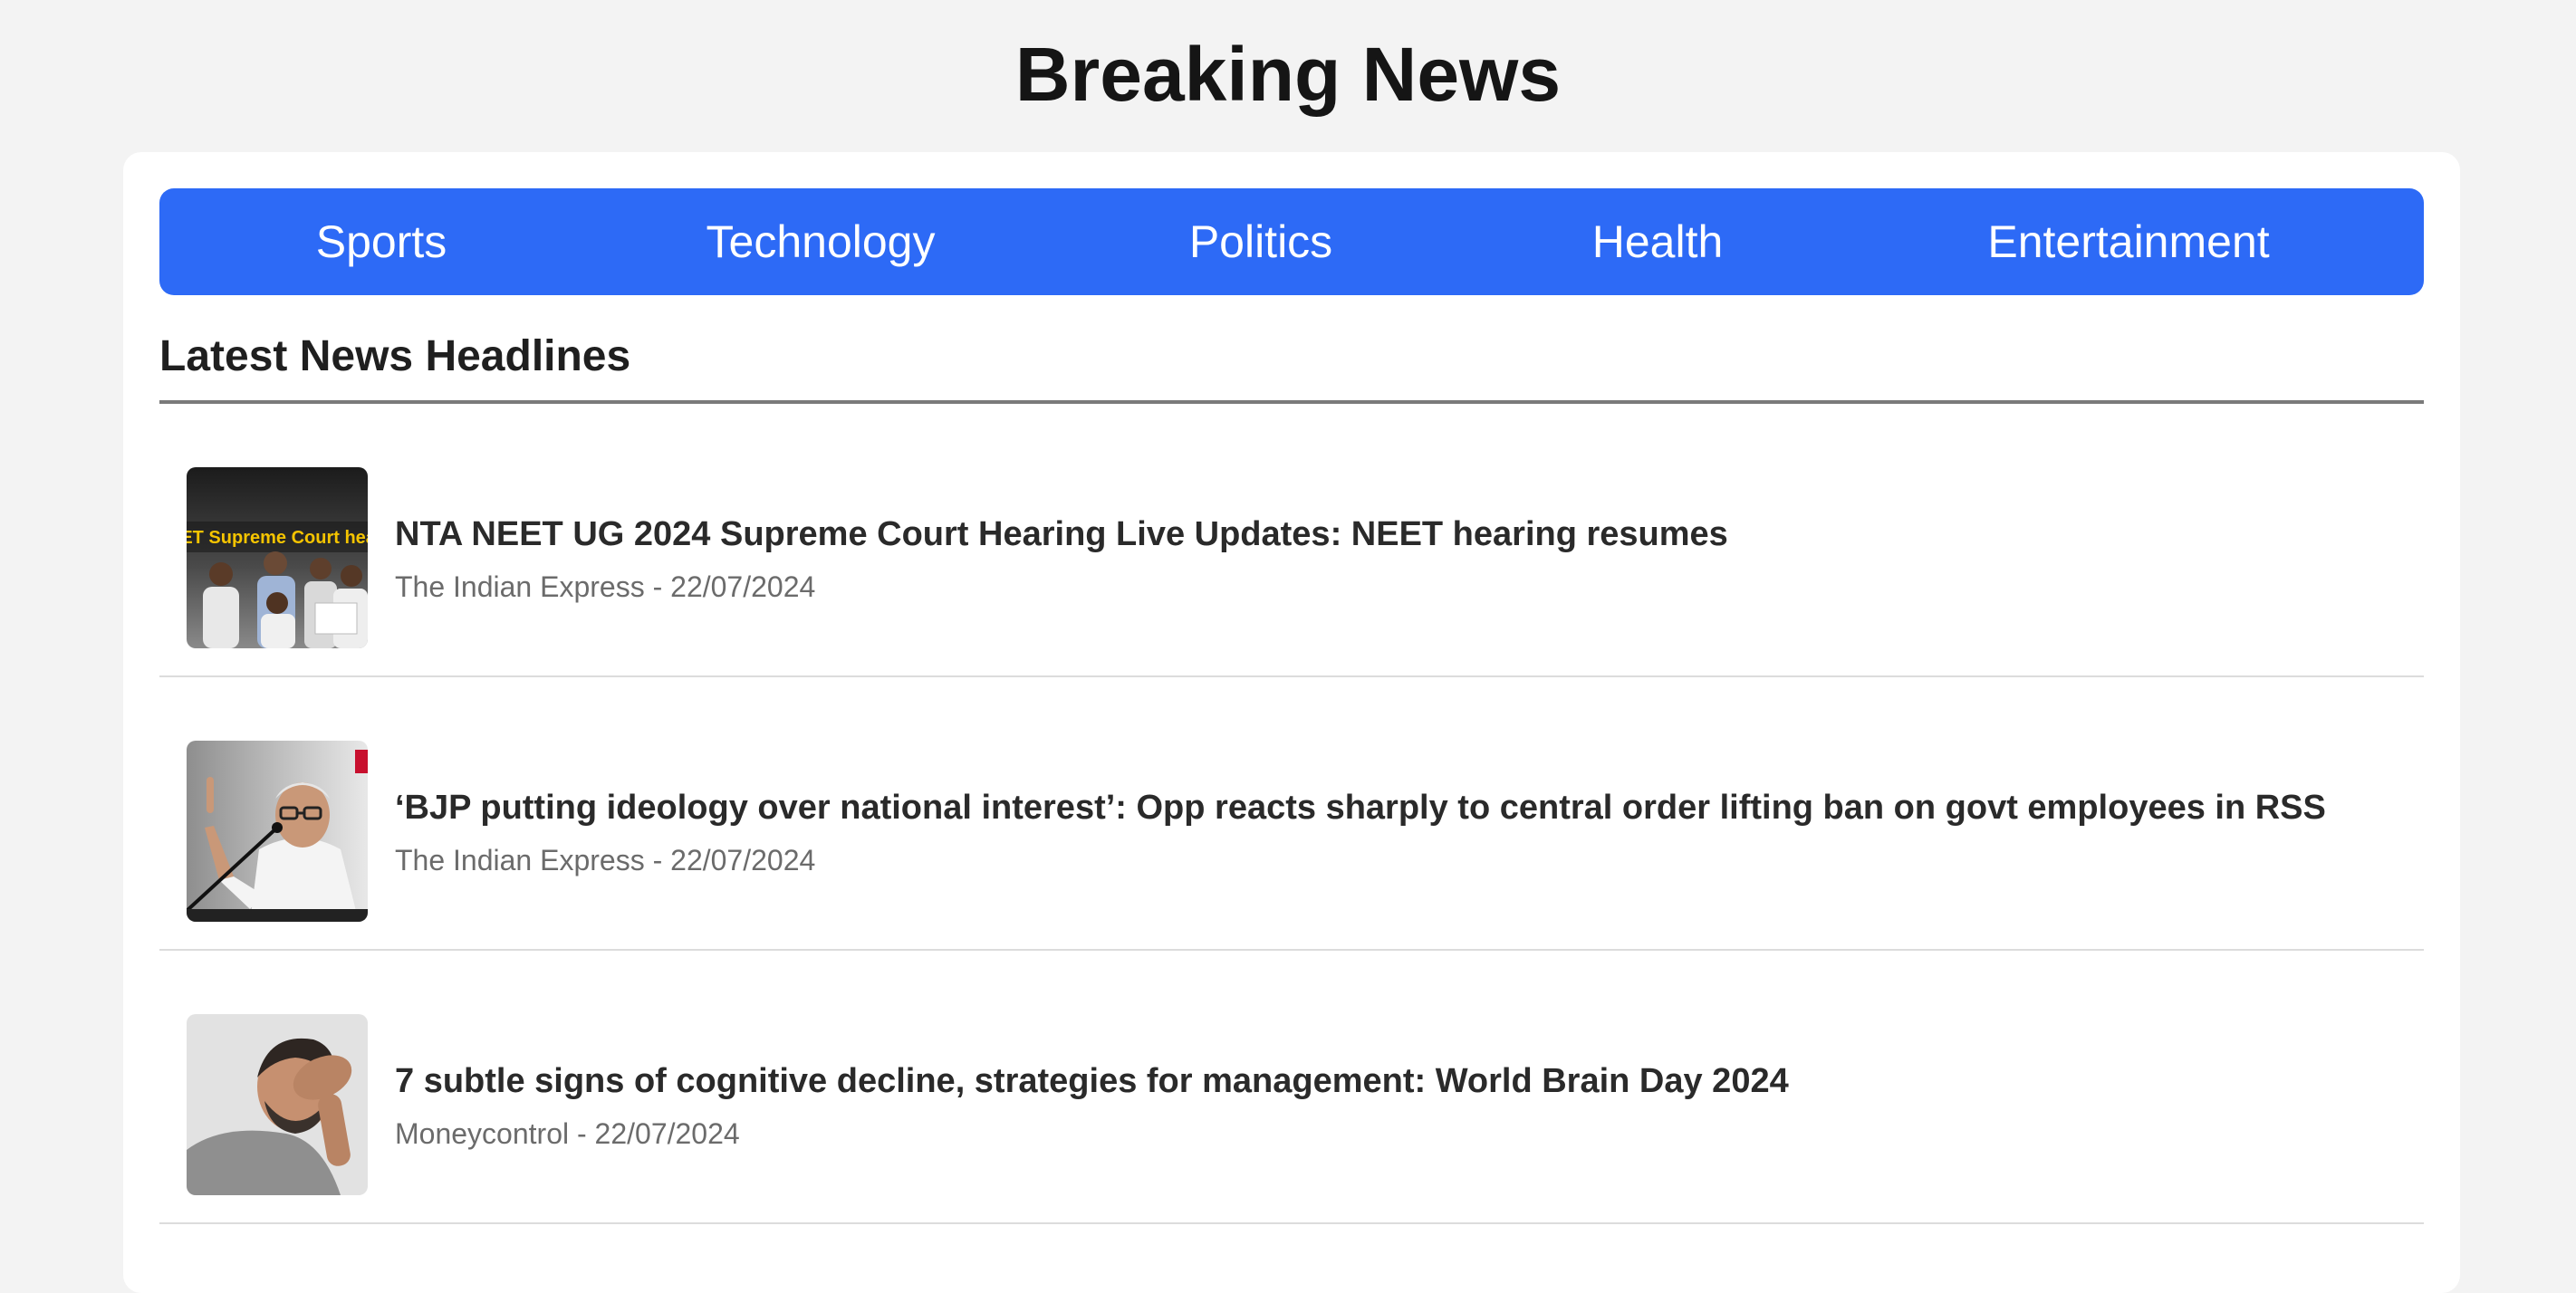 The height and width of the screenshot is (1293, 2576). What do you see at coordinates (277, 538) in the screenshot?
I see `thumbnail-caption: NEET Supreme Court hearin` at bounding box center [277, 538].